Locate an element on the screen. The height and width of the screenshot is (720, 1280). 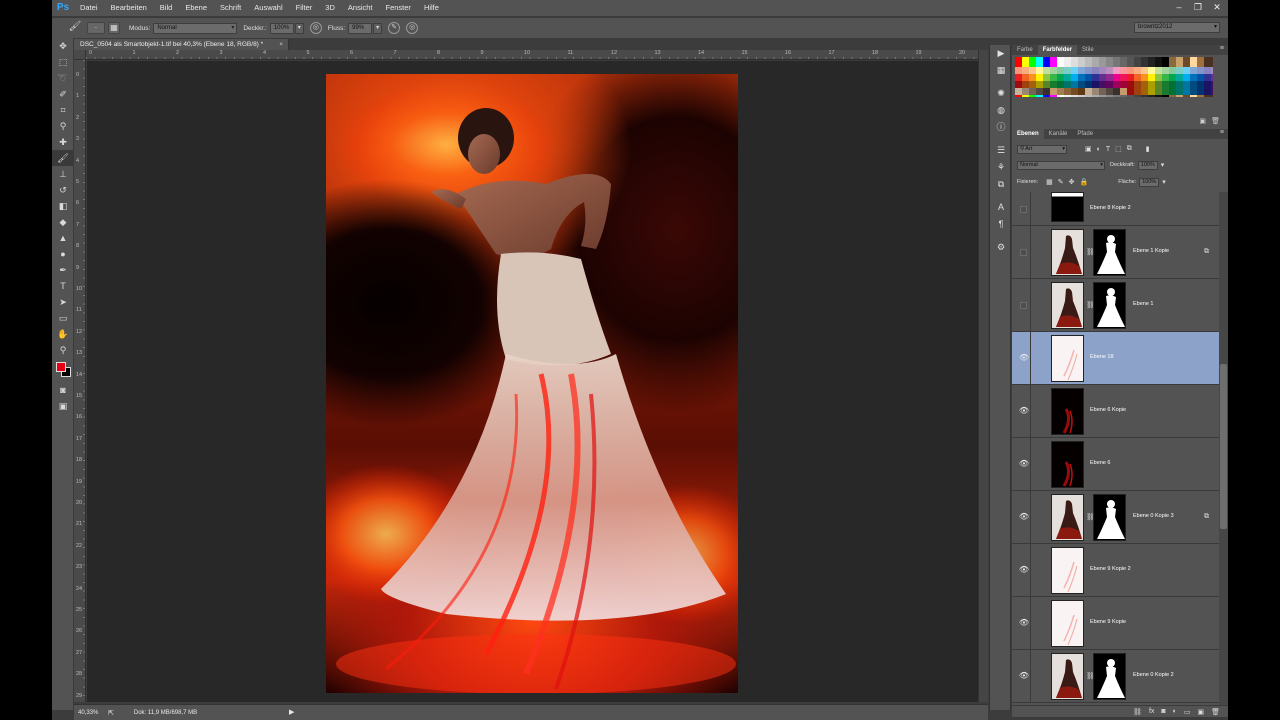
quick-mask-icon: ◙ is located at coordinates (63, 390).